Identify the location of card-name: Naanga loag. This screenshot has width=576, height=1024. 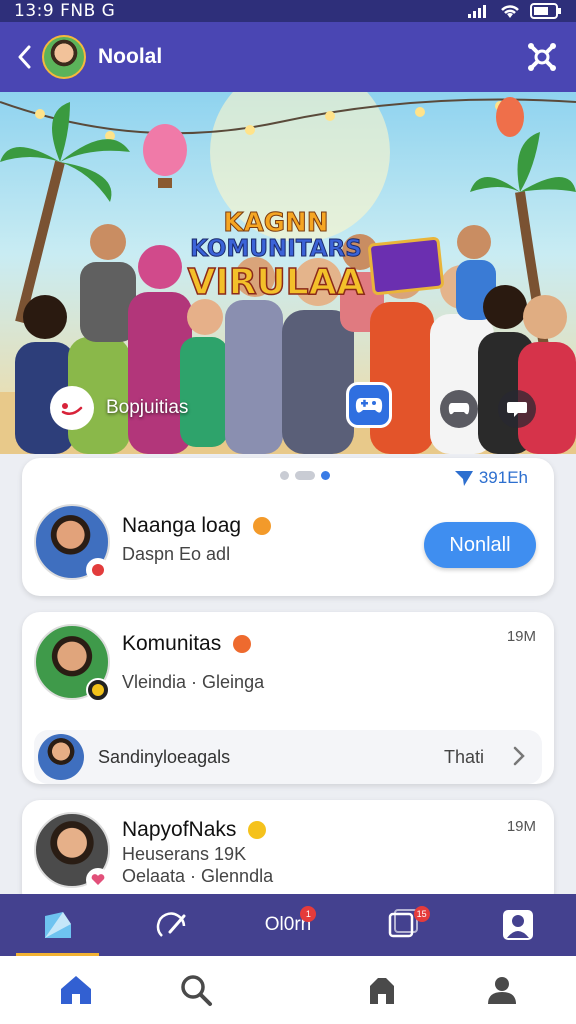
(196, 526).